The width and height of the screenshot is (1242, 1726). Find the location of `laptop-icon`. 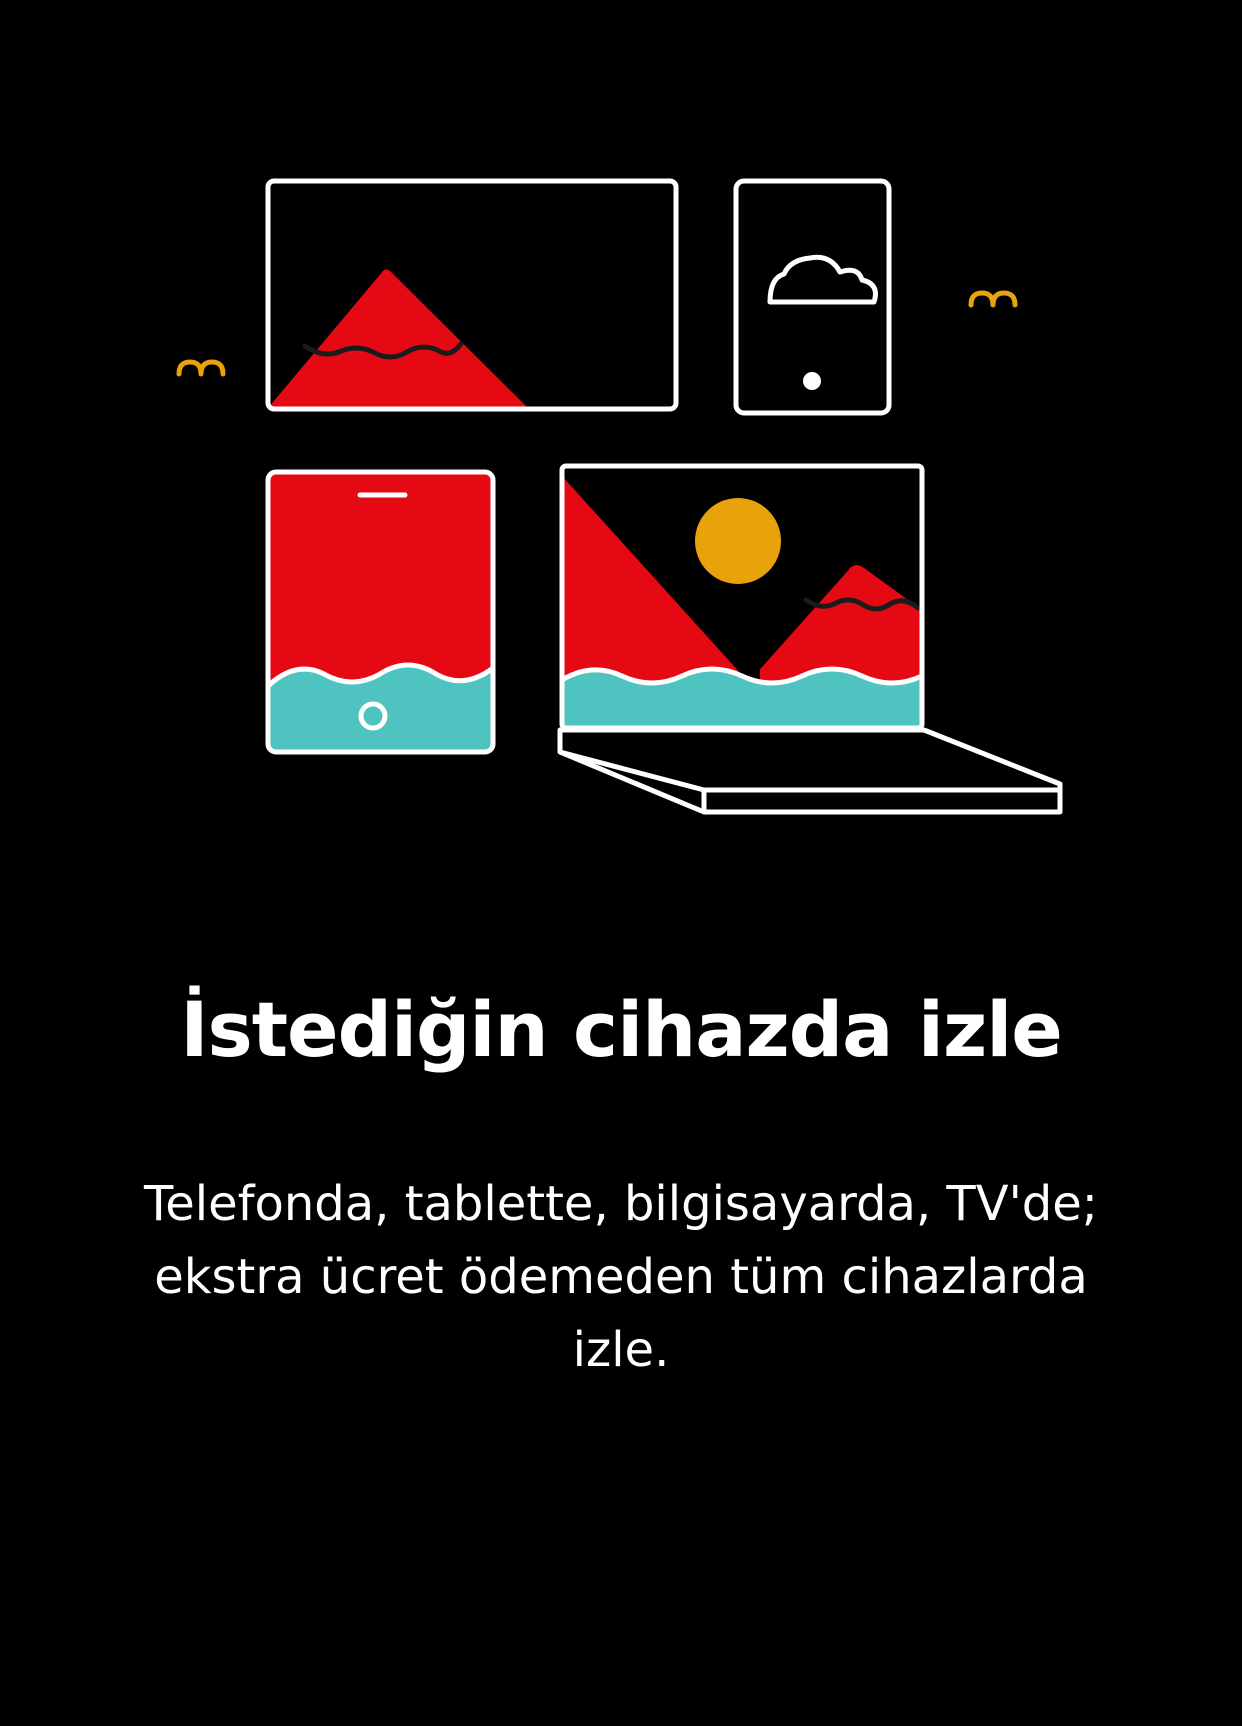

laptop-icon is located at coordinates (810, 639).